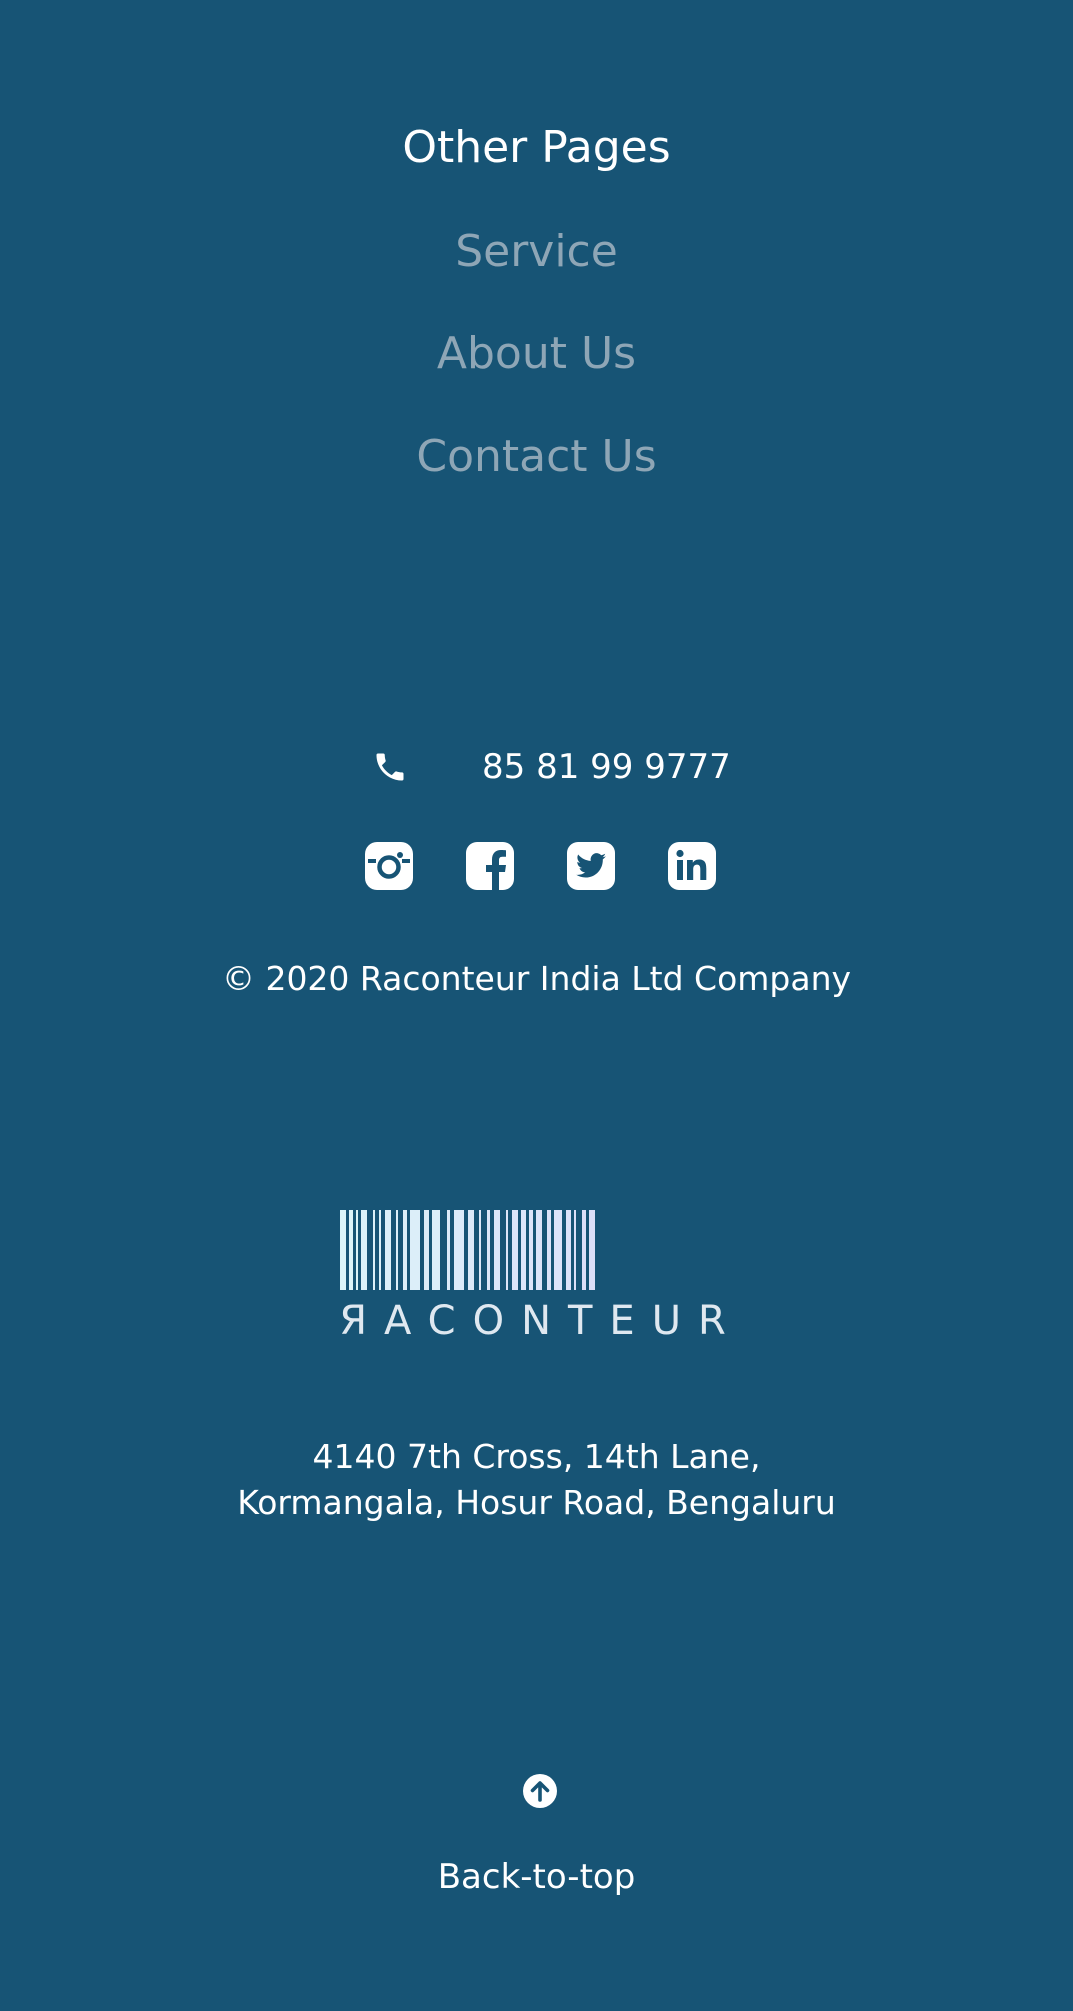 This screenshot has height=2011, width=1073. Describe the element at coordinates (536, 1502) in the screenshot. I see `address-line-2: Kormangala, Hosur Road, Bengaluru` at that location.